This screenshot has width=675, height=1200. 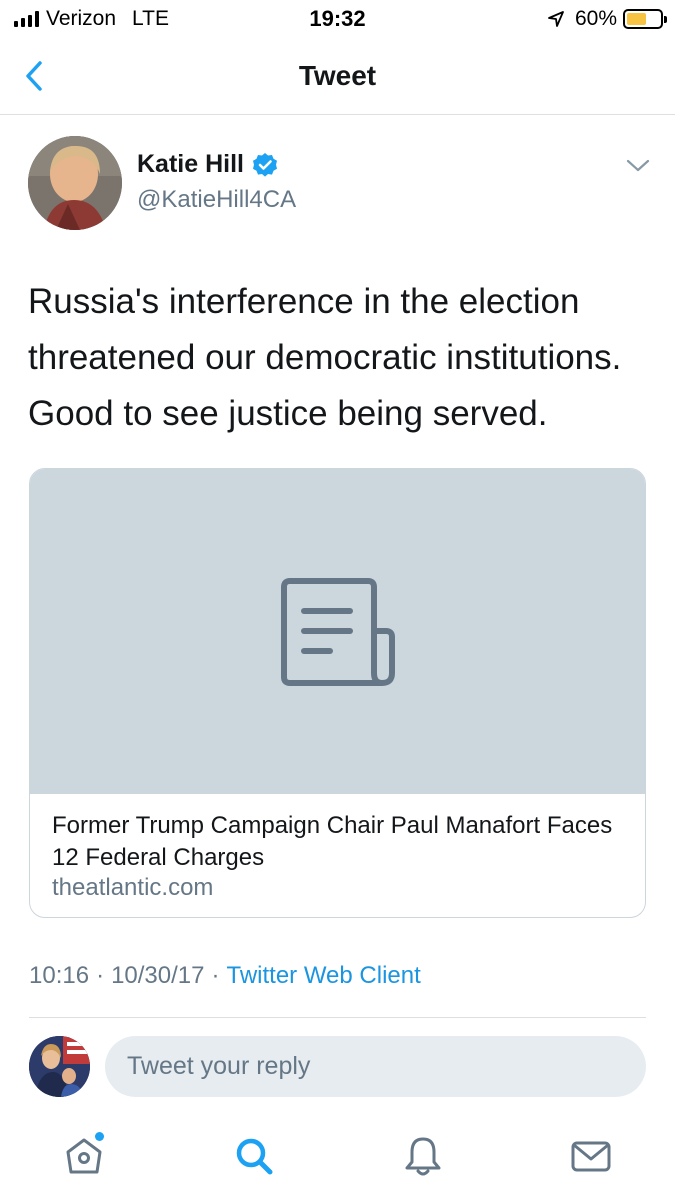 I want to click on tab-messages, so click(x=591, y=1156).